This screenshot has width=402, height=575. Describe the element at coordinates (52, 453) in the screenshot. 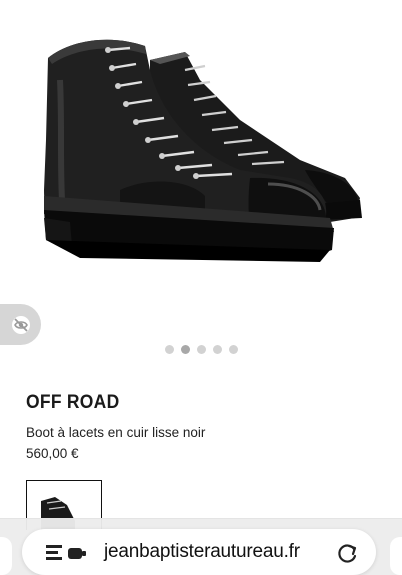

I see `product-price: 560,00 €` at that location.